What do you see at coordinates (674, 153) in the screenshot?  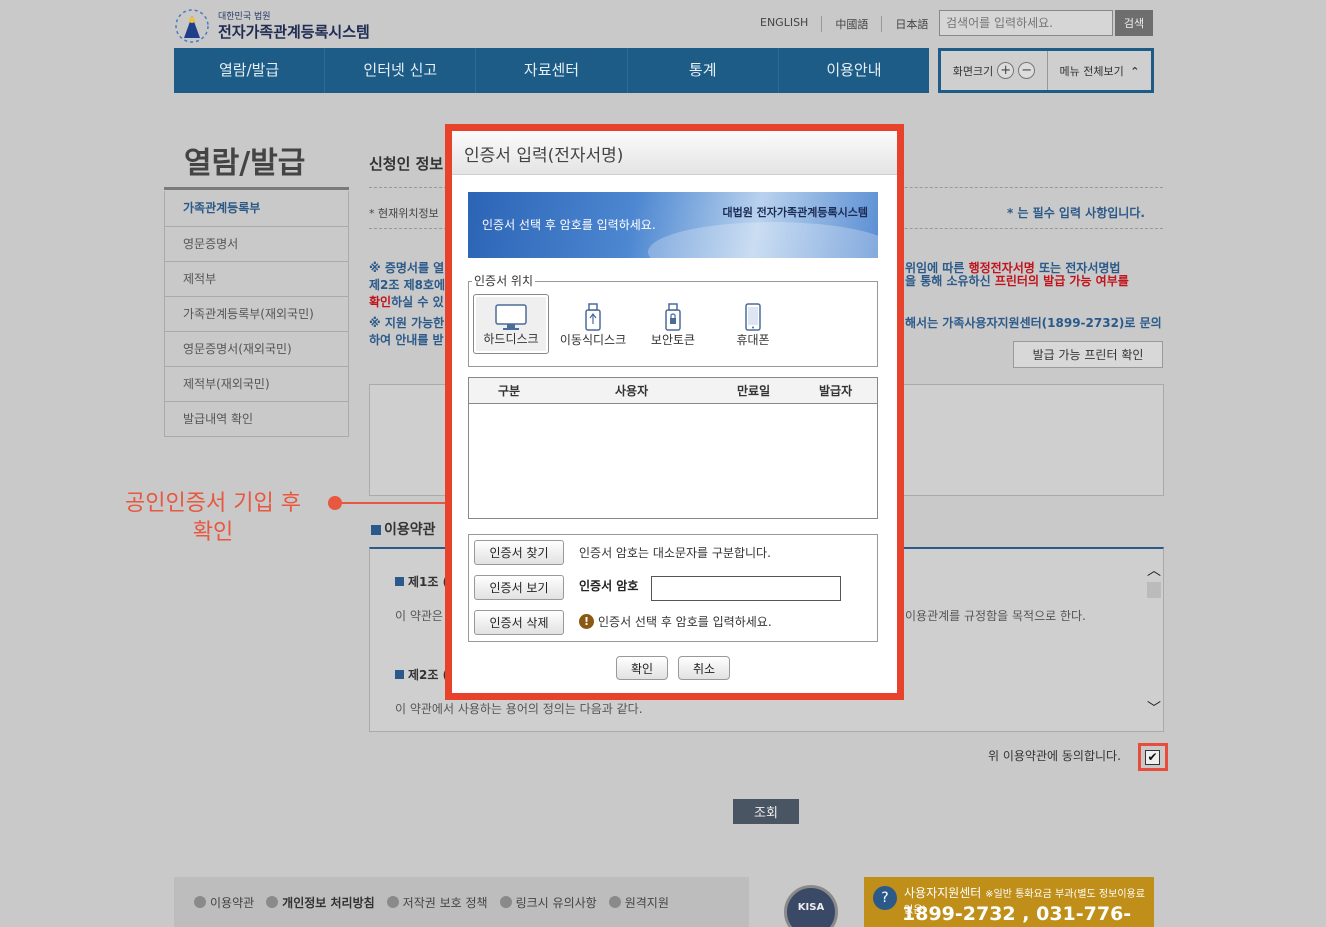 I see `dialog-title-bar: 인증서 입력(전자서명)` at bounding box center [674, 153].